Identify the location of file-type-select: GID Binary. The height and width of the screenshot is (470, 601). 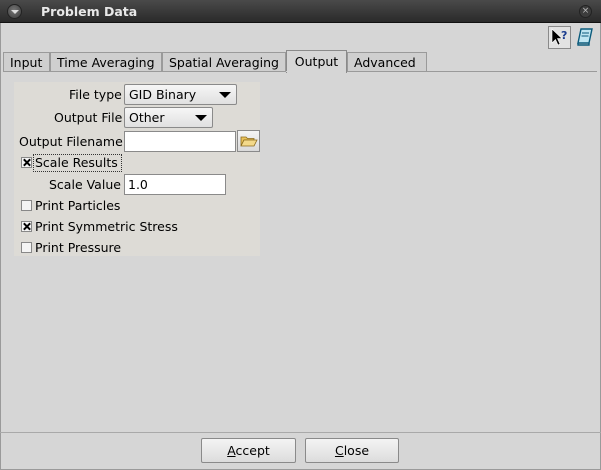
(180, 94).